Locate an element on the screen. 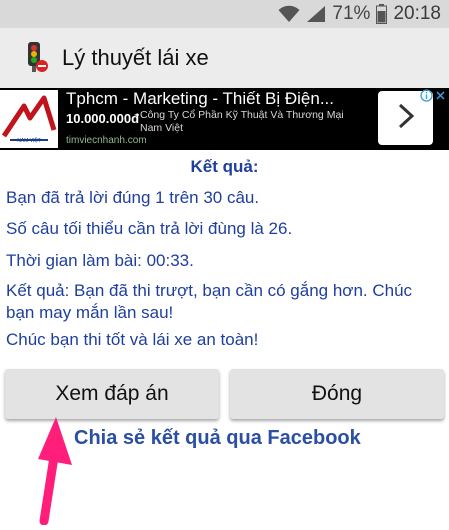 The height and width of the screenshot is (530, 449). ad-logo-caption: NAM VIỆT is located at coordinates (29, 141).